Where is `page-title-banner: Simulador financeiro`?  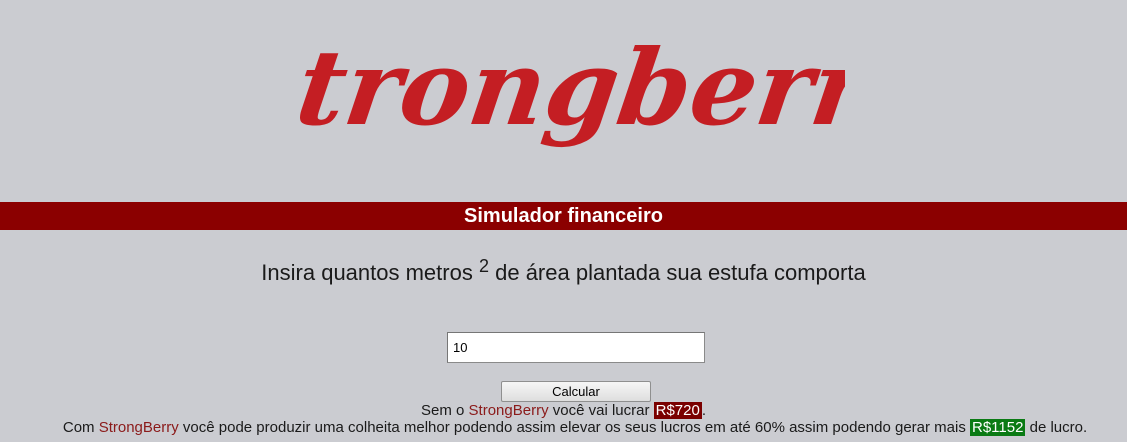
page-title-banner: Simulador financeiro is located at coordinates (563, 216).